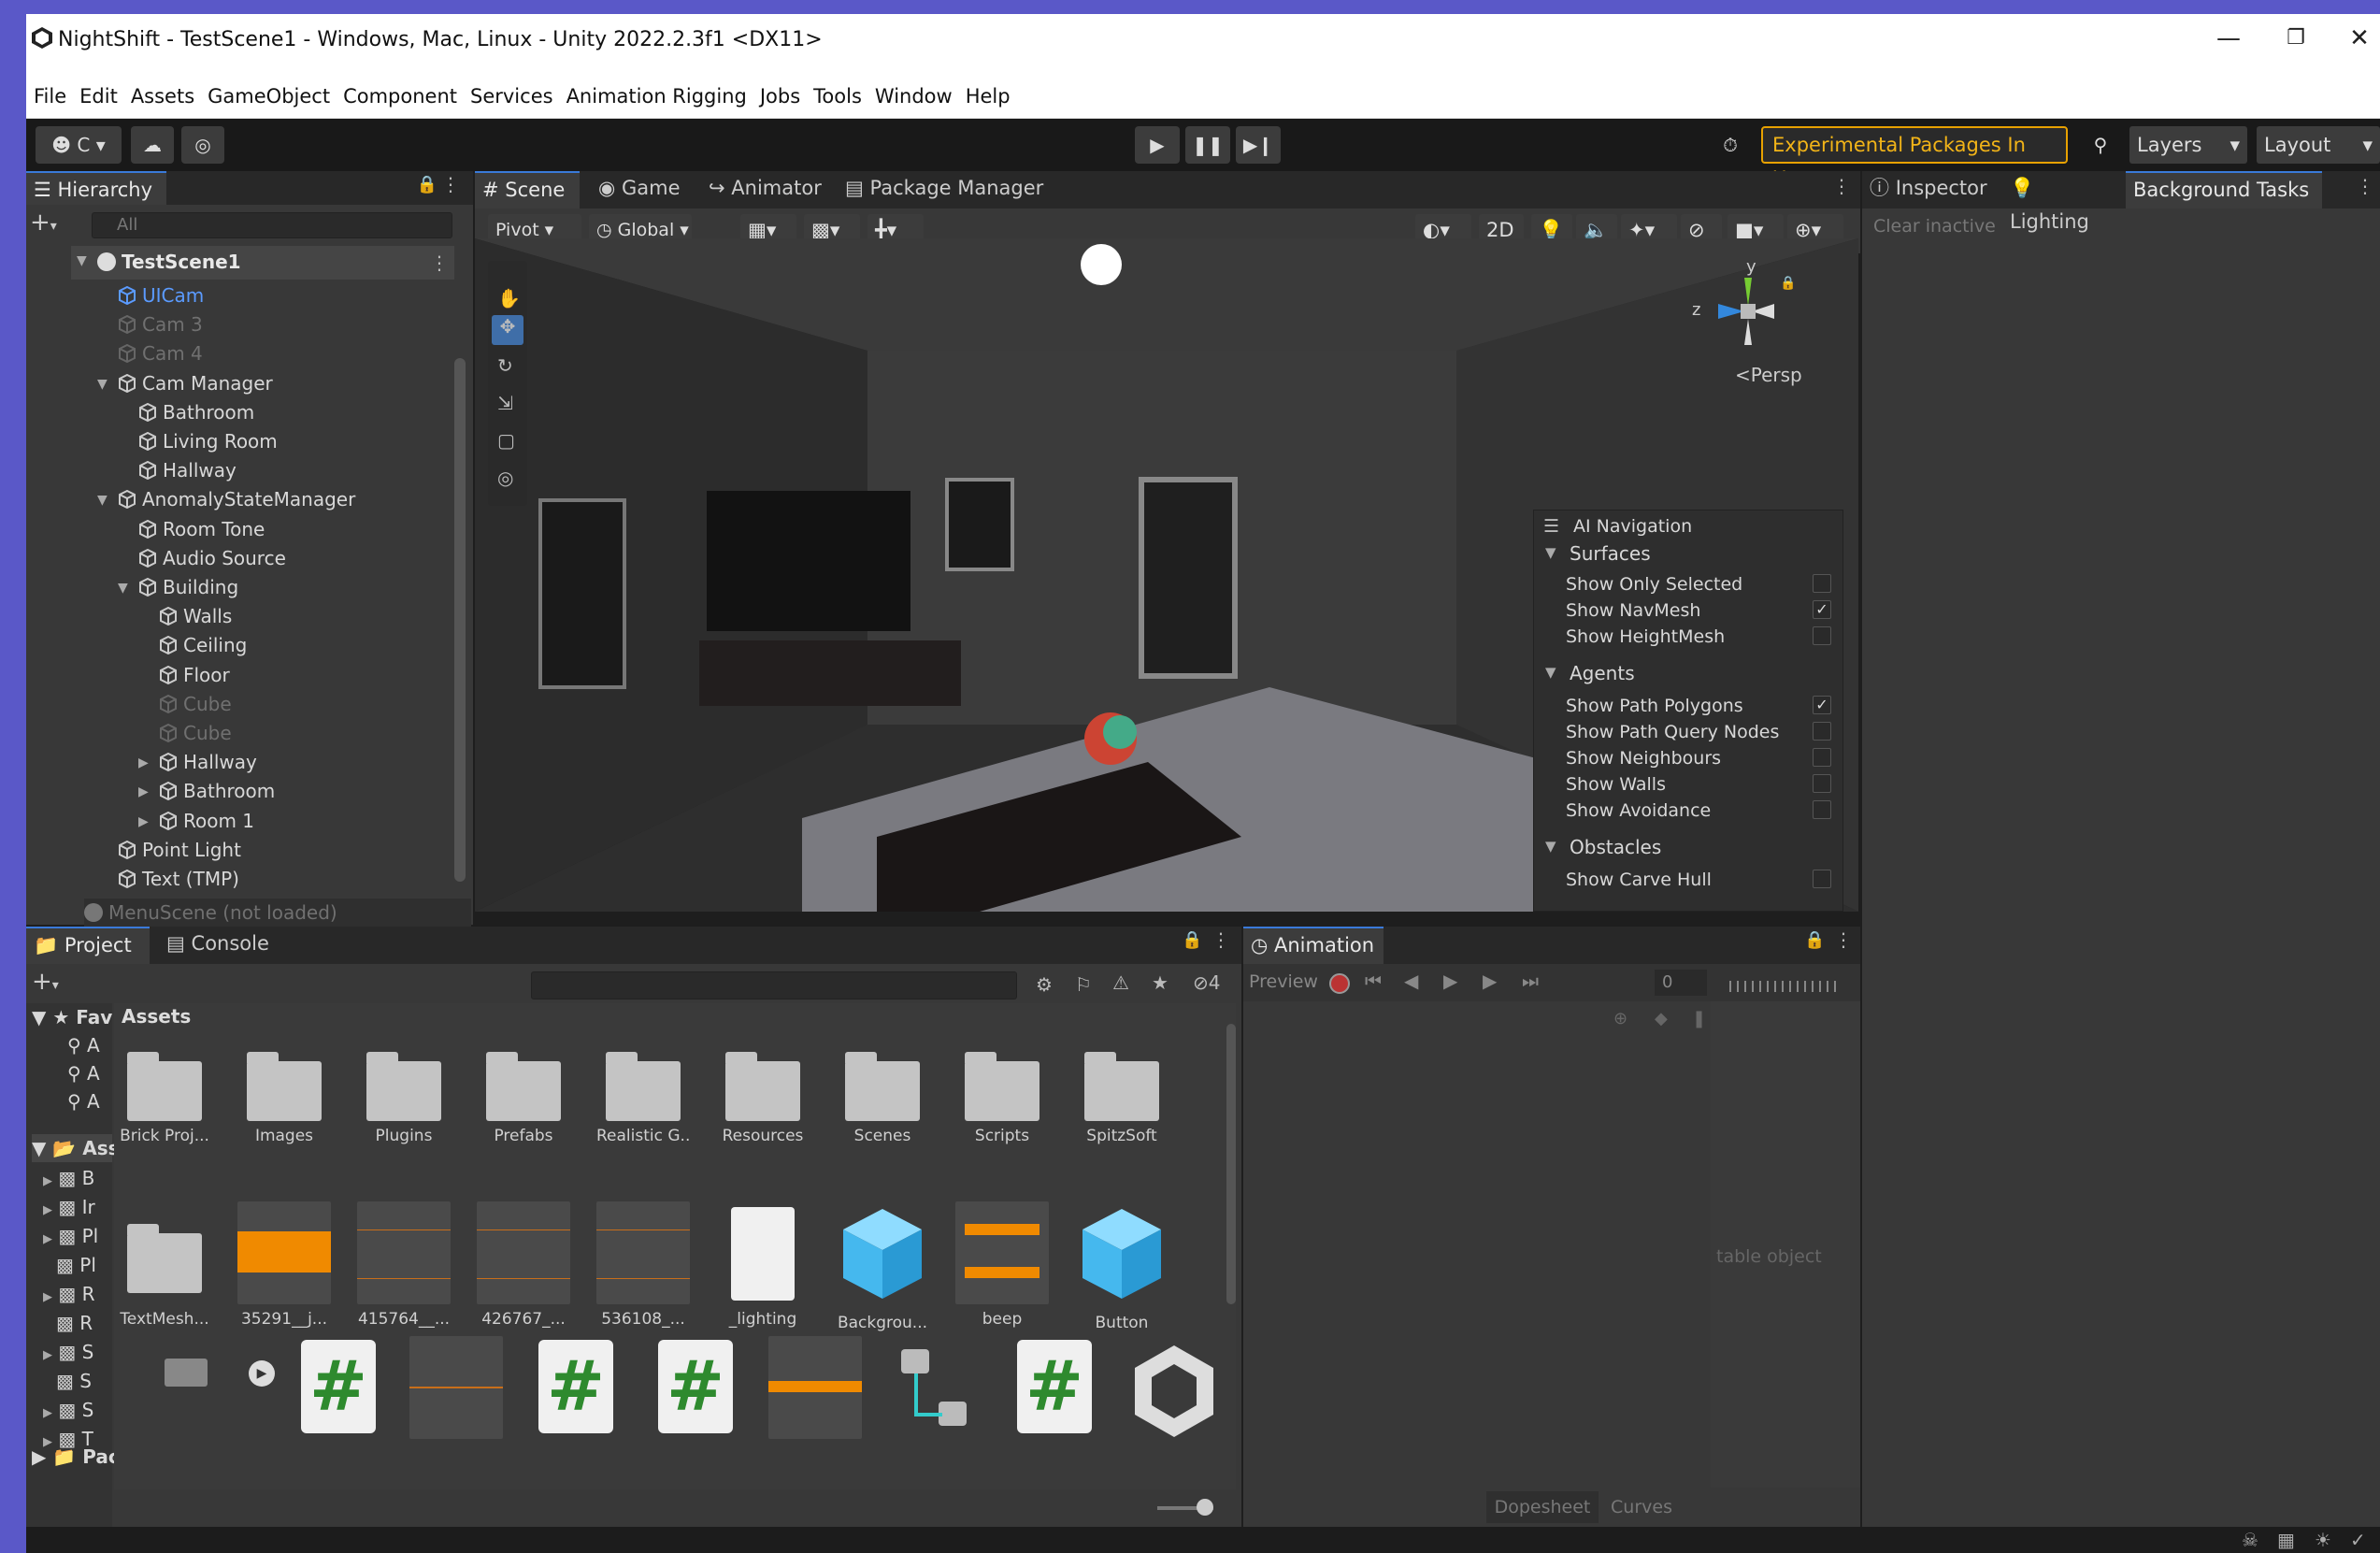  I want to click on hierarchy-item: Ceiling, so click(203, 645).